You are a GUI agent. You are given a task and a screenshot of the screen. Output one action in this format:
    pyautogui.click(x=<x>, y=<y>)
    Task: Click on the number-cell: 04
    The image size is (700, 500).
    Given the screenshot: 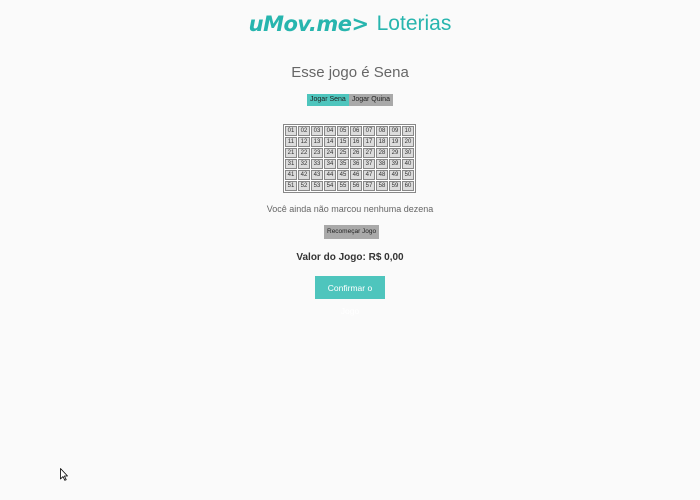 What is the action you would take?
    pyautogui.click(x=330, y=131)
    